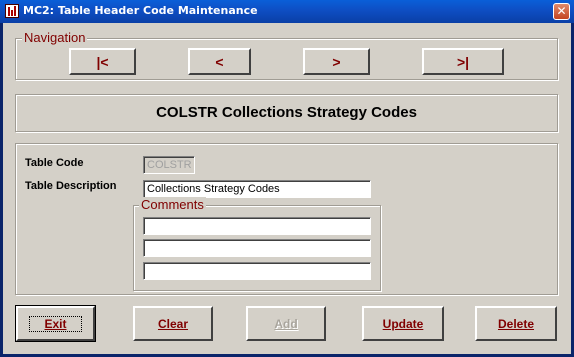 Image resolution: width=574 pixels, height=357 pixels. I want to click on table-code-label: Table Code, so click(54, 163).